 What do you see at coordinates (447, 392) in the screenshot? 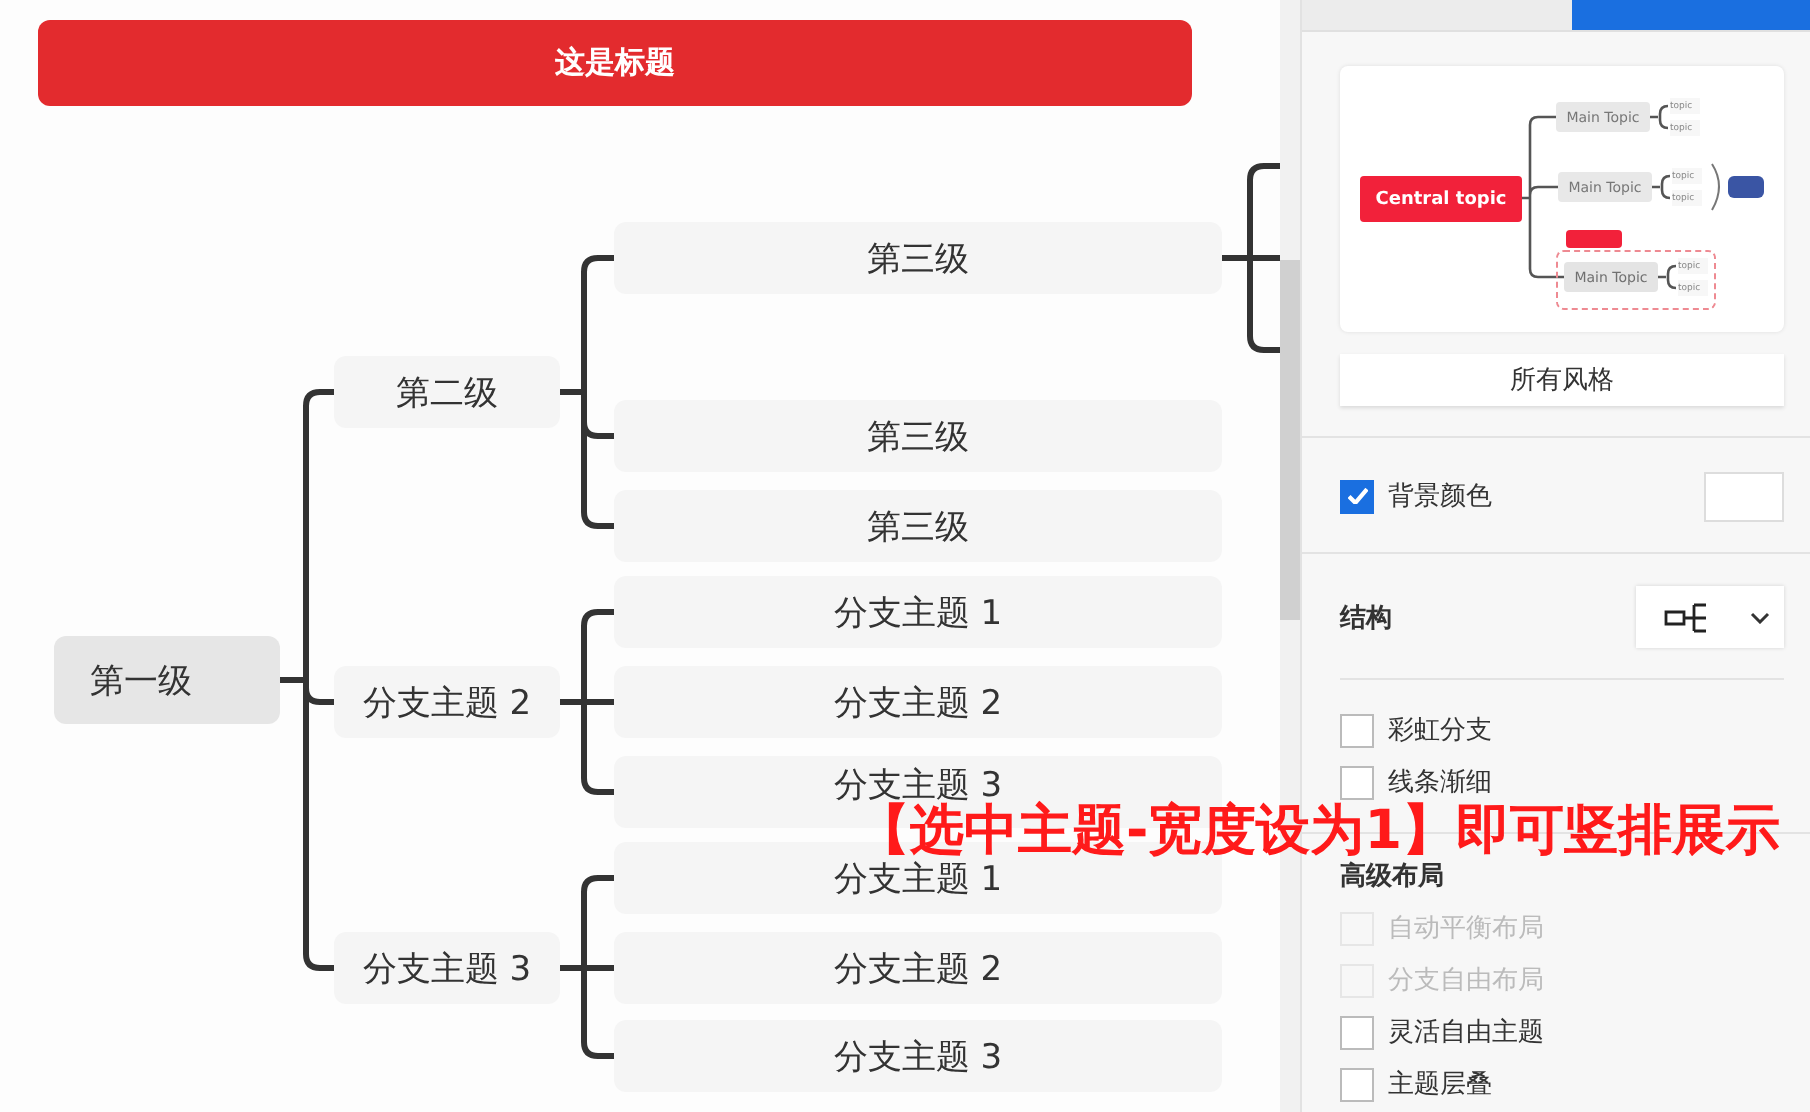
I see `topic-node: 第二级` at bounding box center [447, 392].